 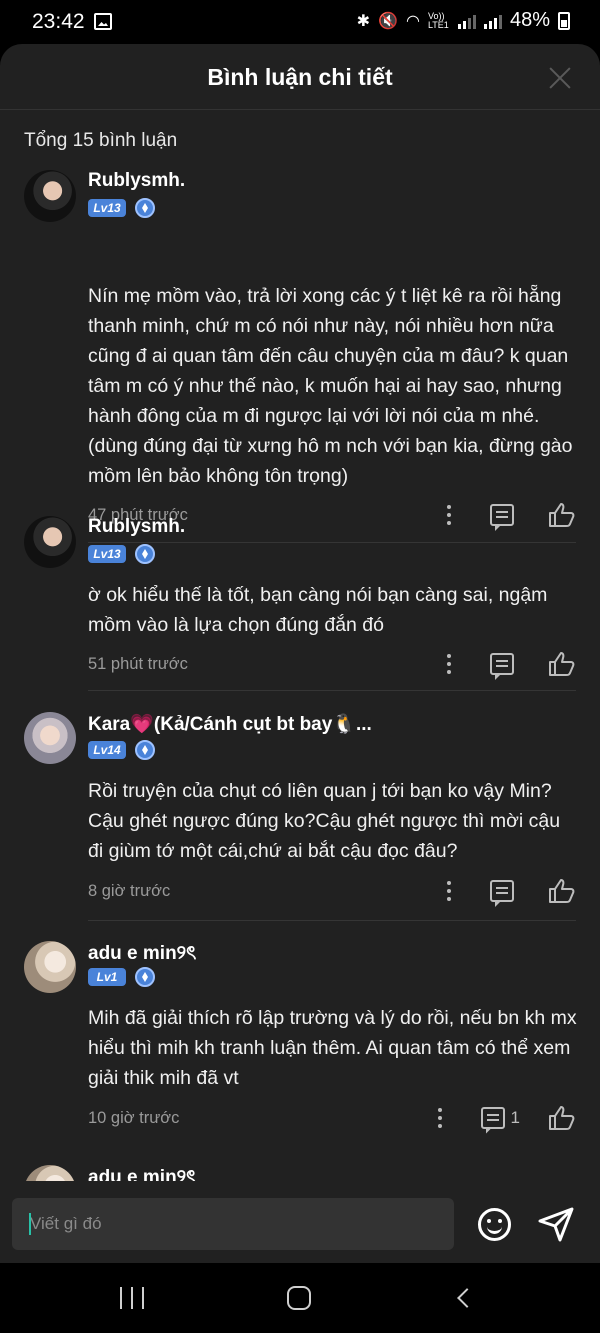 What do you see at coordinates (101, 140) in the screenshot?
I see `comment-total: Tổng 15 bình luận` at bounding box center [101, 140].